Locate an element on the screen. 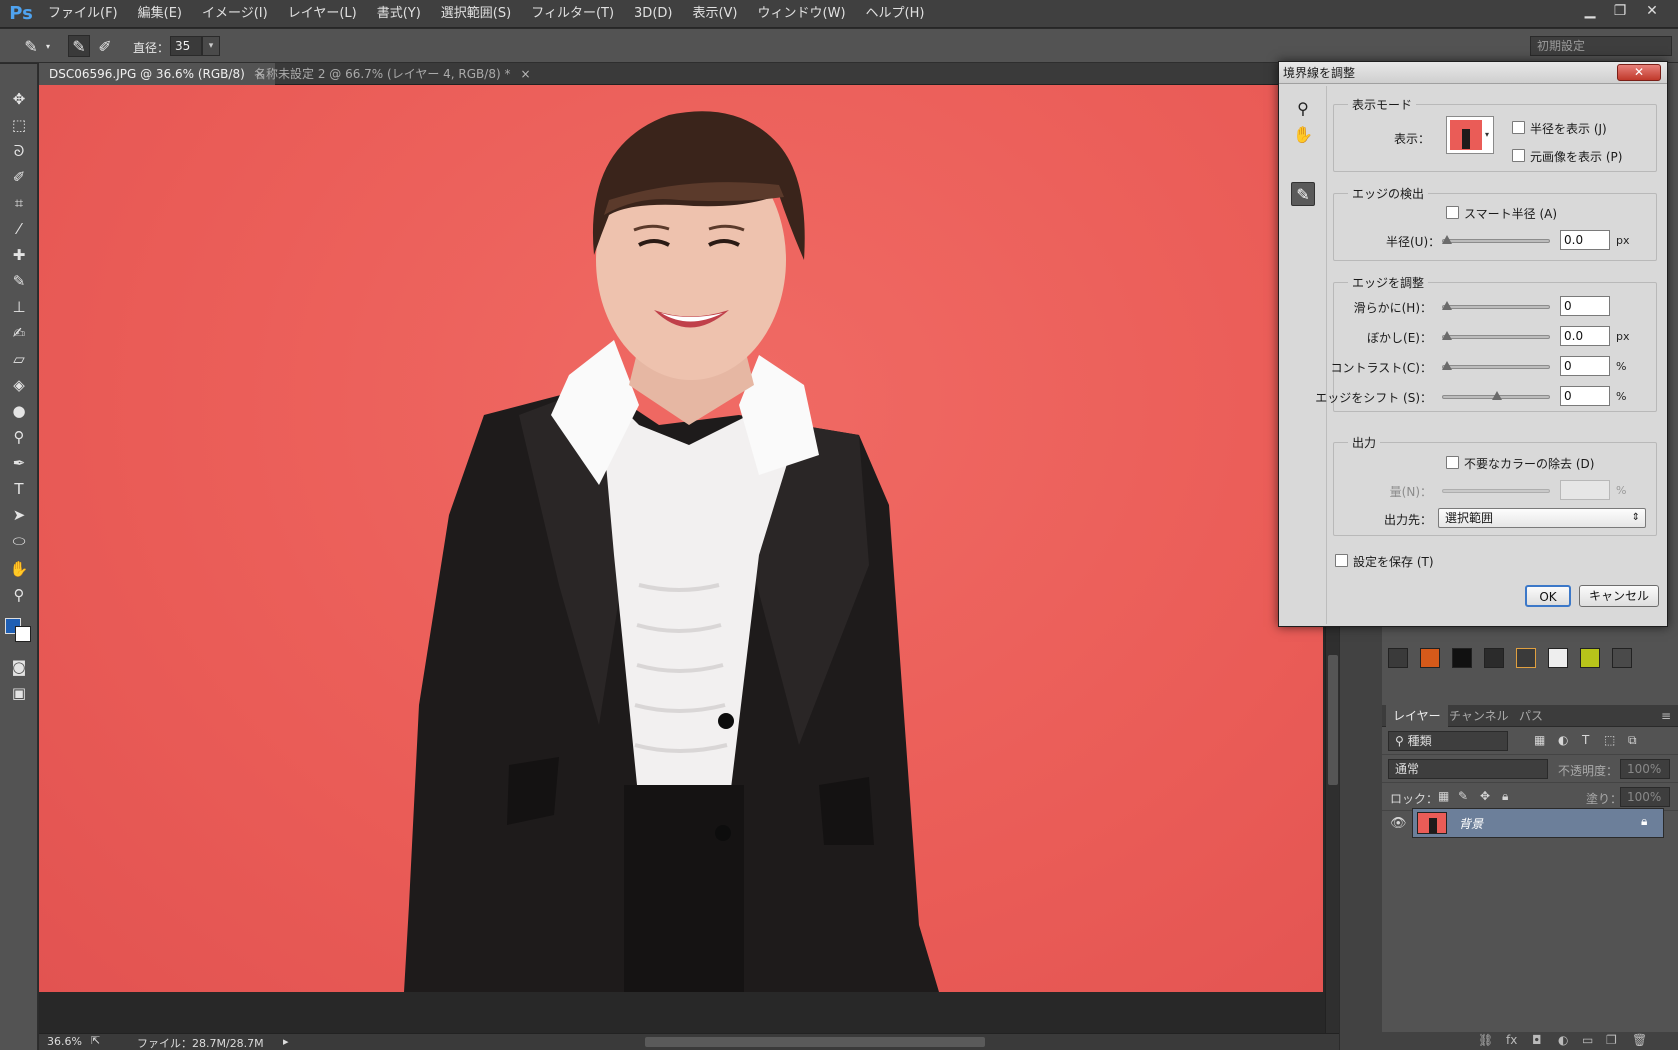 This screenshot has width=1678, height=1050. share-icon: ⇱ is located at coordinates (95, 1040).